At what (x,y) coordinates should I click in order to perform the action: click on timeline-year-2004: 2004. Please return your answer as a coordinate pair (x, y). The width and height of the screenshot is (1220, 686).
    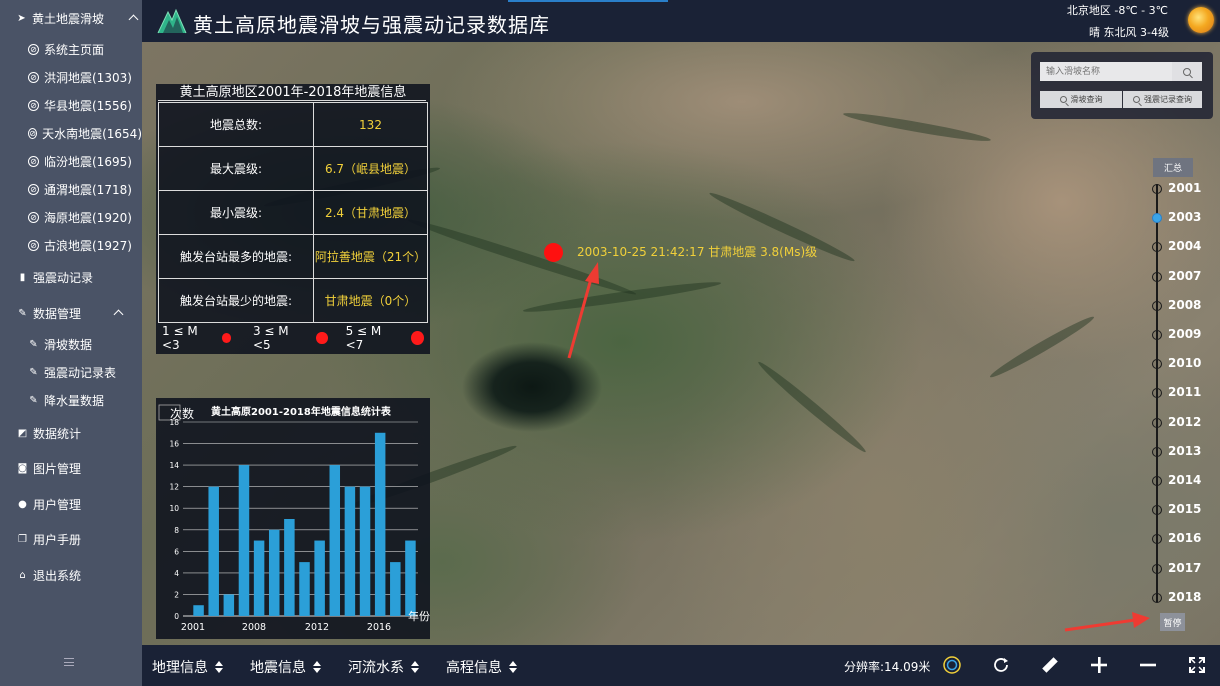
    Looking at the image, I should click on (1184, 246).